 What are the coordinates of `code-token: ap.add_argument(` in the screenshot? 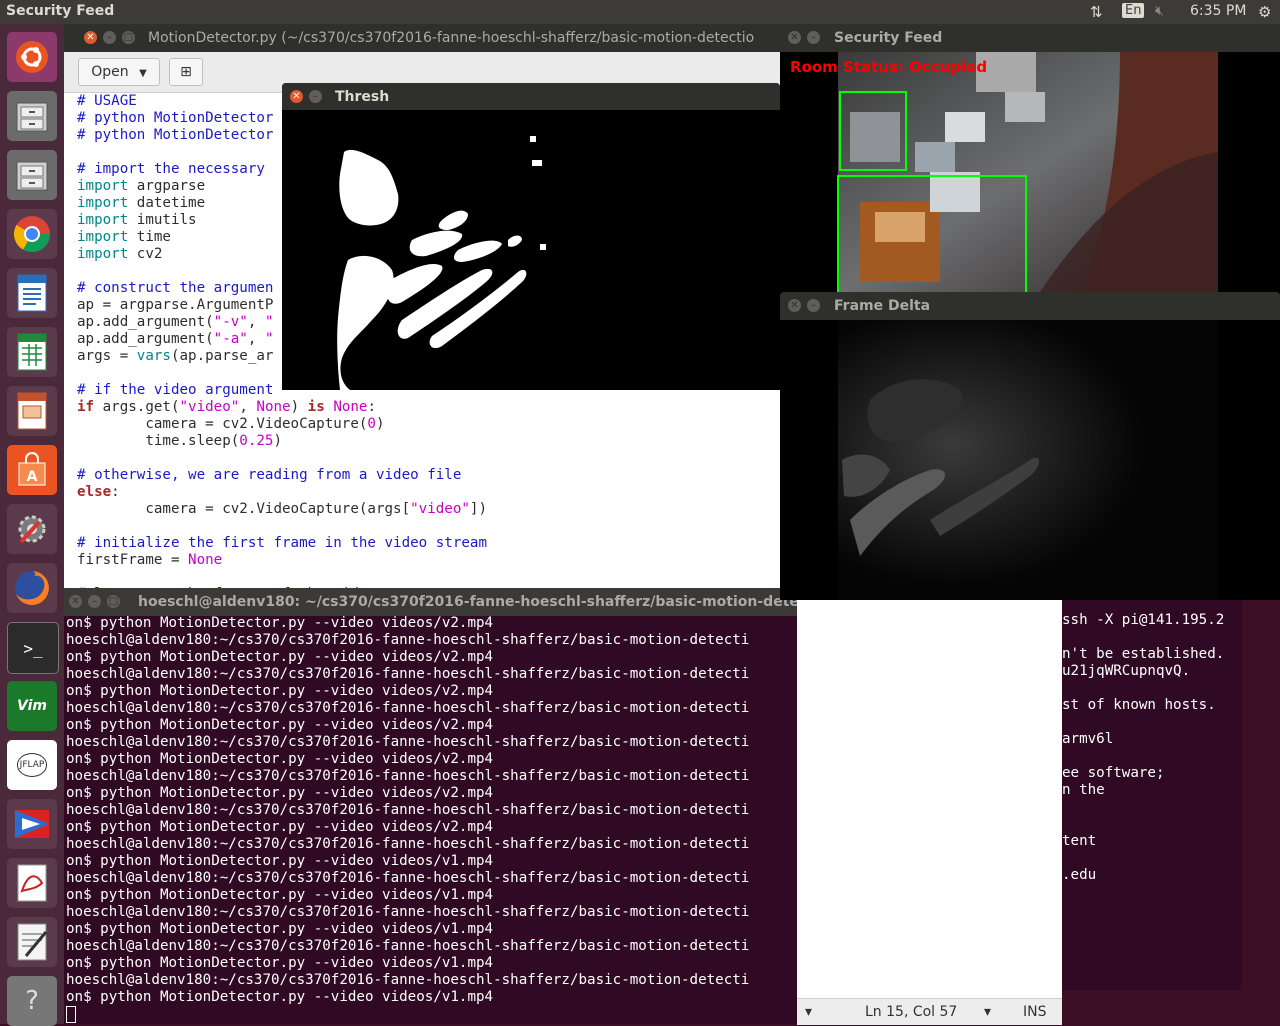 It's located at (145, 322).